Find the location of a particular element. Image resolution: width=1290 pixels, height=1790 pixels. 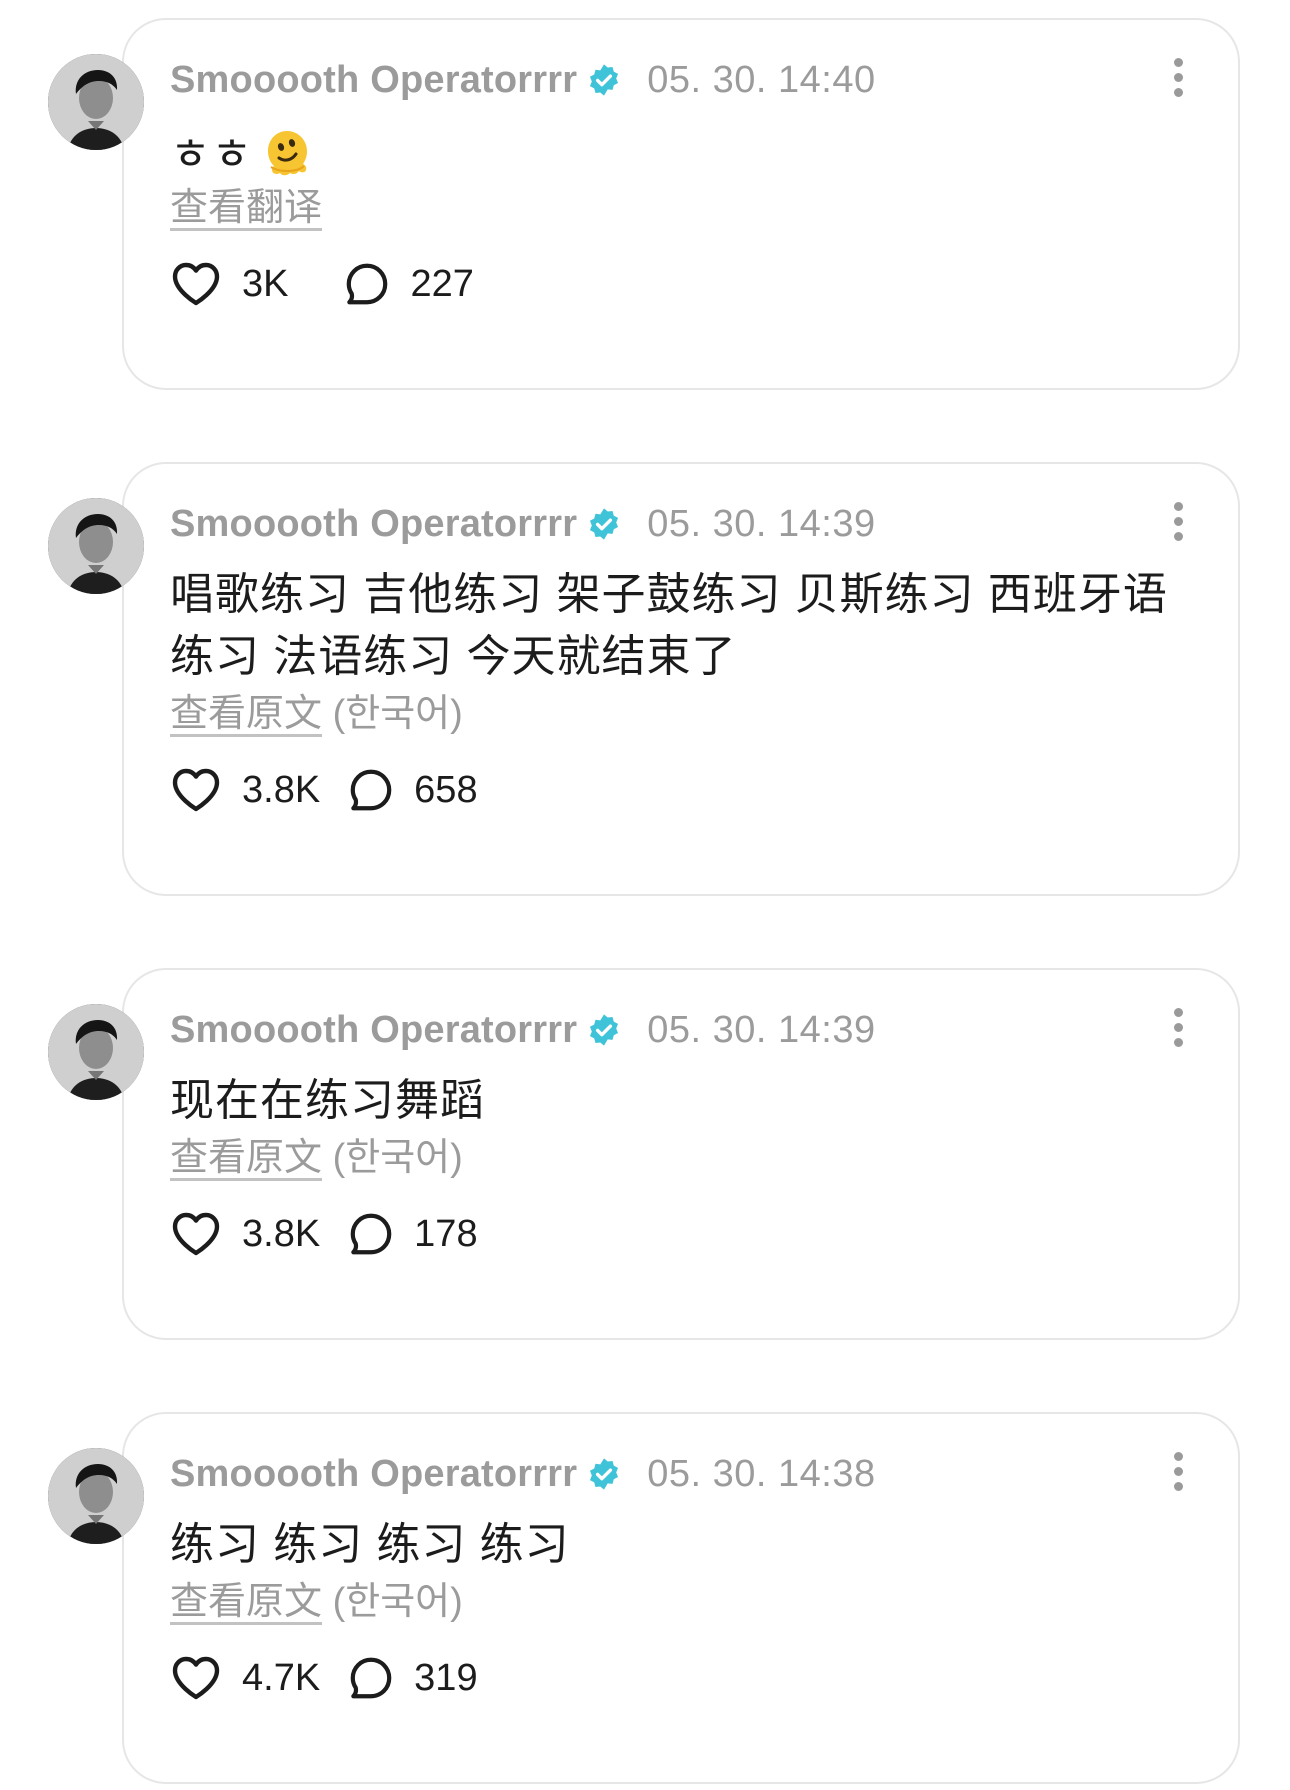

translation-row: 查看翻译 is located at coordinates (246, 203).